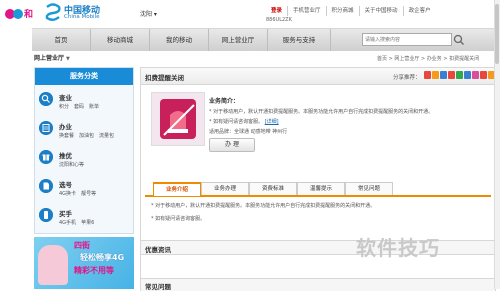  Describe the element at coordinates (82, 245) in the screenshot. I see `banner-line: 四街` at that location.